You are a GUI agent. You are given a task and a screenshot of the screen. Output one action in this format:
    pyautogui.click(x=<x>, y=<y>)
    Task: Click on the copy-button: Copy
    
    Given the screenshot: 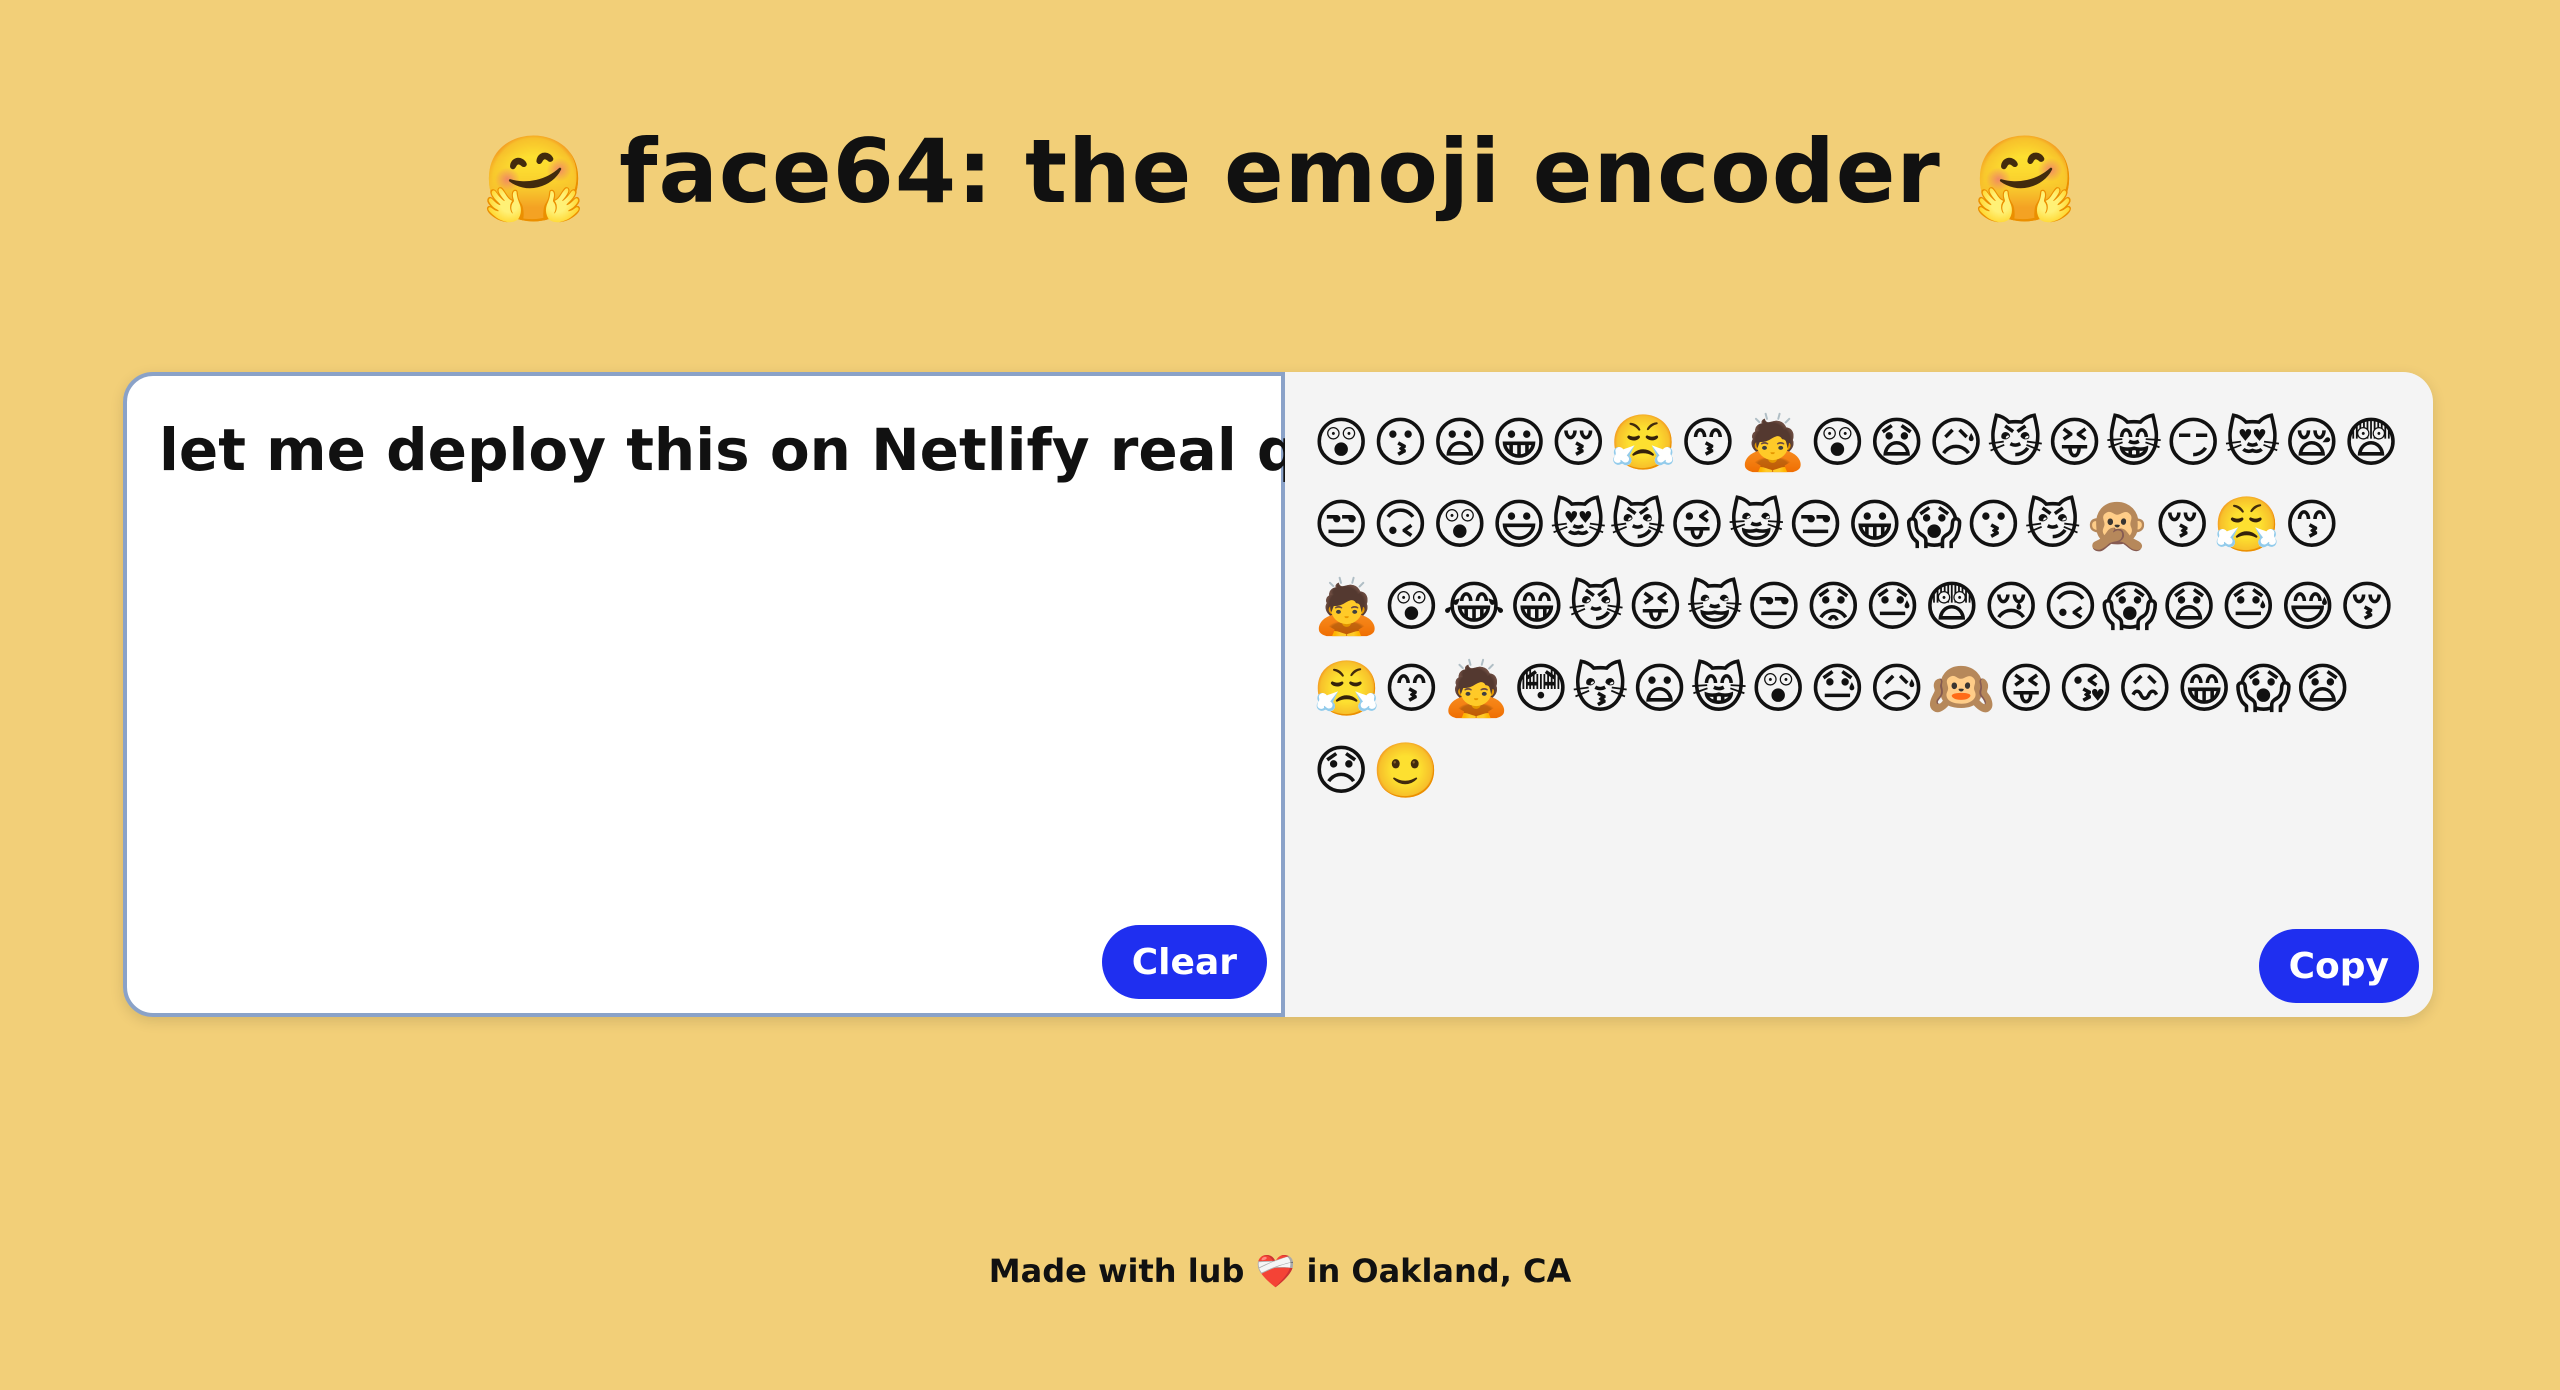 What is the action you would take?
    pyautogui.click(x=2338, y=966)
    